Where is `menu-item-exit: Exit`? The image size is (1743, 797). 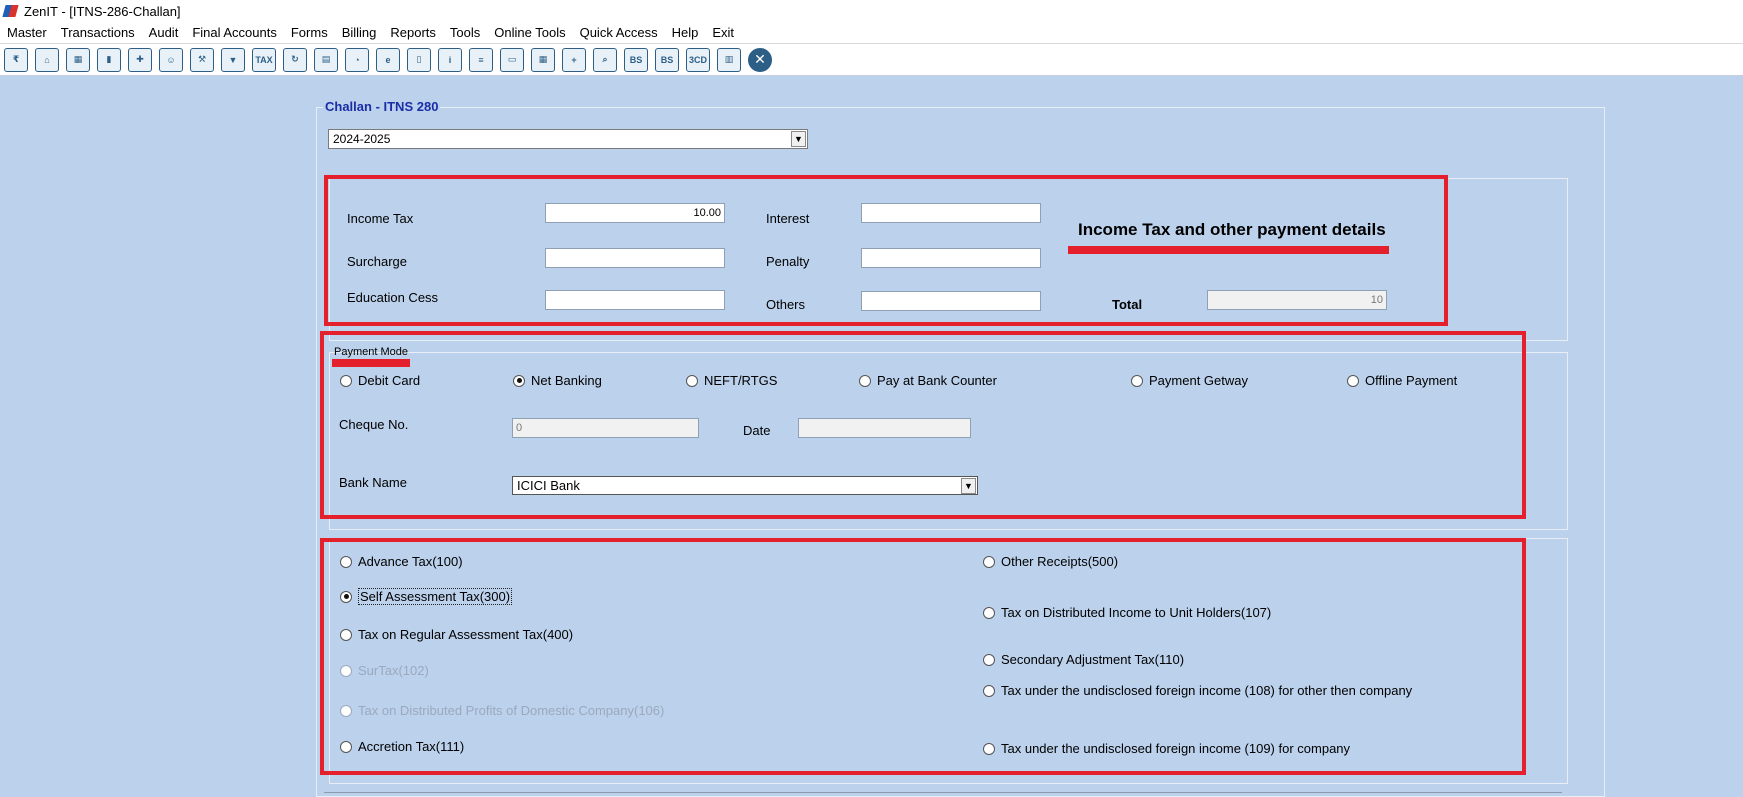
menu-item-exit: Exit is located at coordinates (723, 32).